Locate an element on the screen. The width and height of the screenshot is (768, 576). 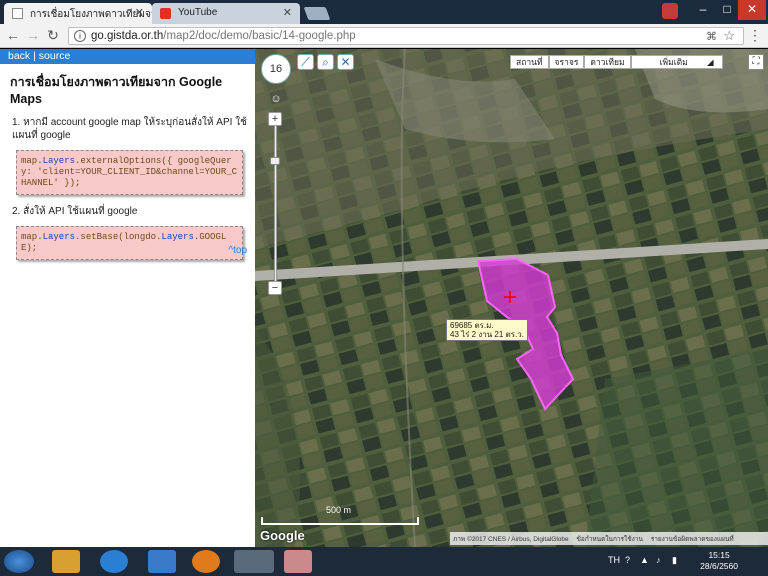
close-icon: ✕ is located at coordinates (345, 62).